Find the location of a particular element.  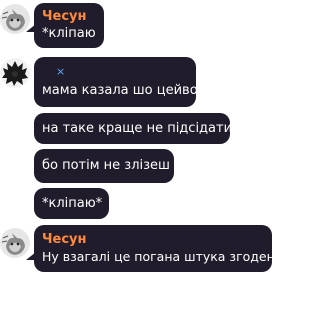

message-bubble: Чесун Ну взагалі це погана штука згоден is located at coordinates (154, 248).